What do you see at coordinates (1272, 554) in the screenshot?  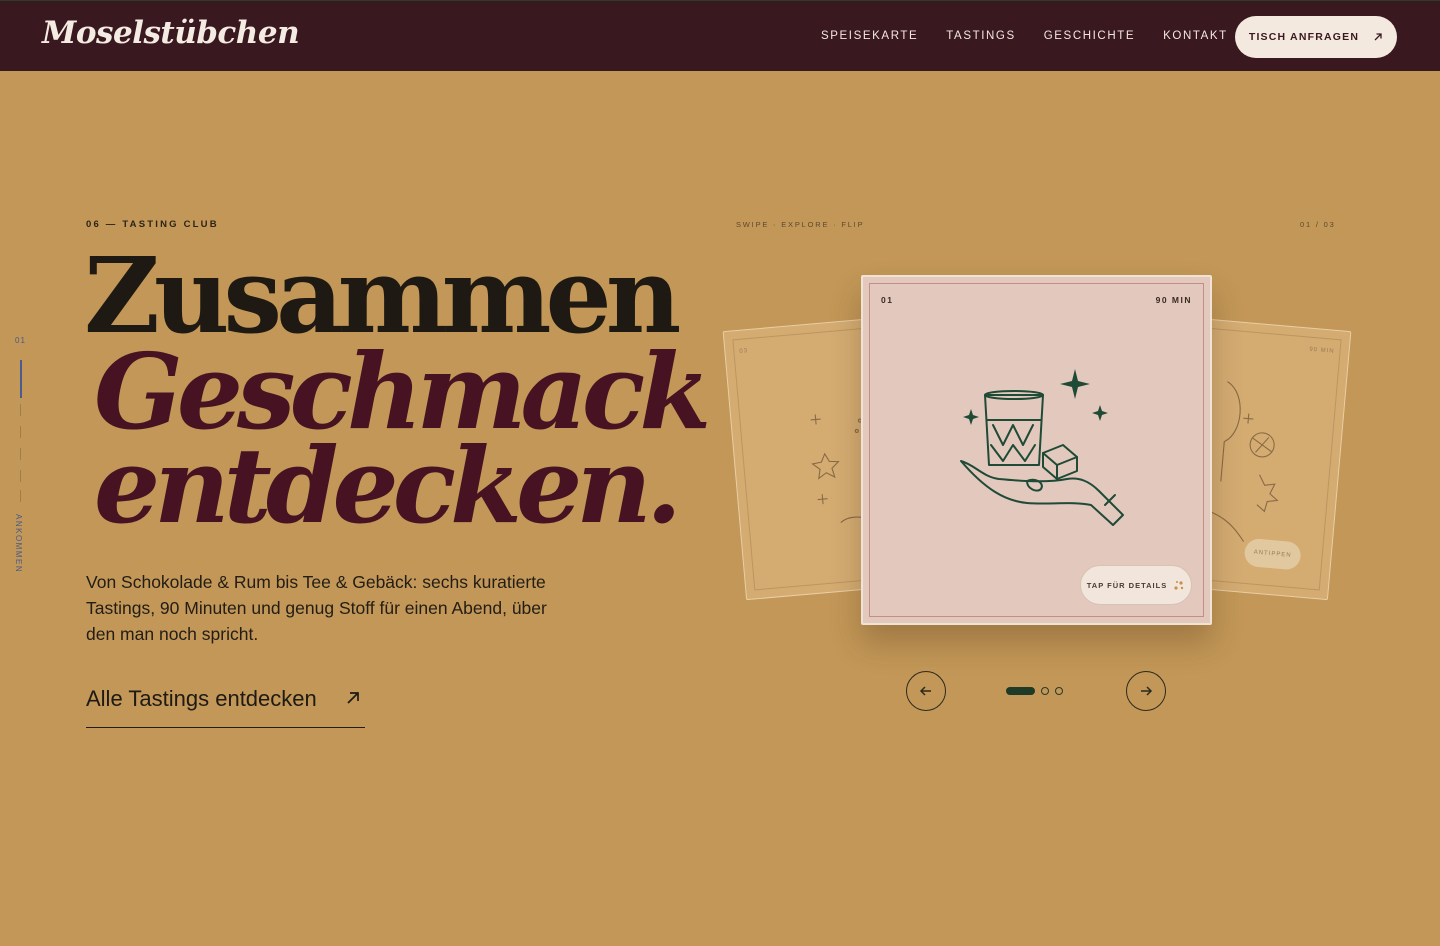 I see `tap-badge: ANTIPPEN` at bounding box center [1272, 554].